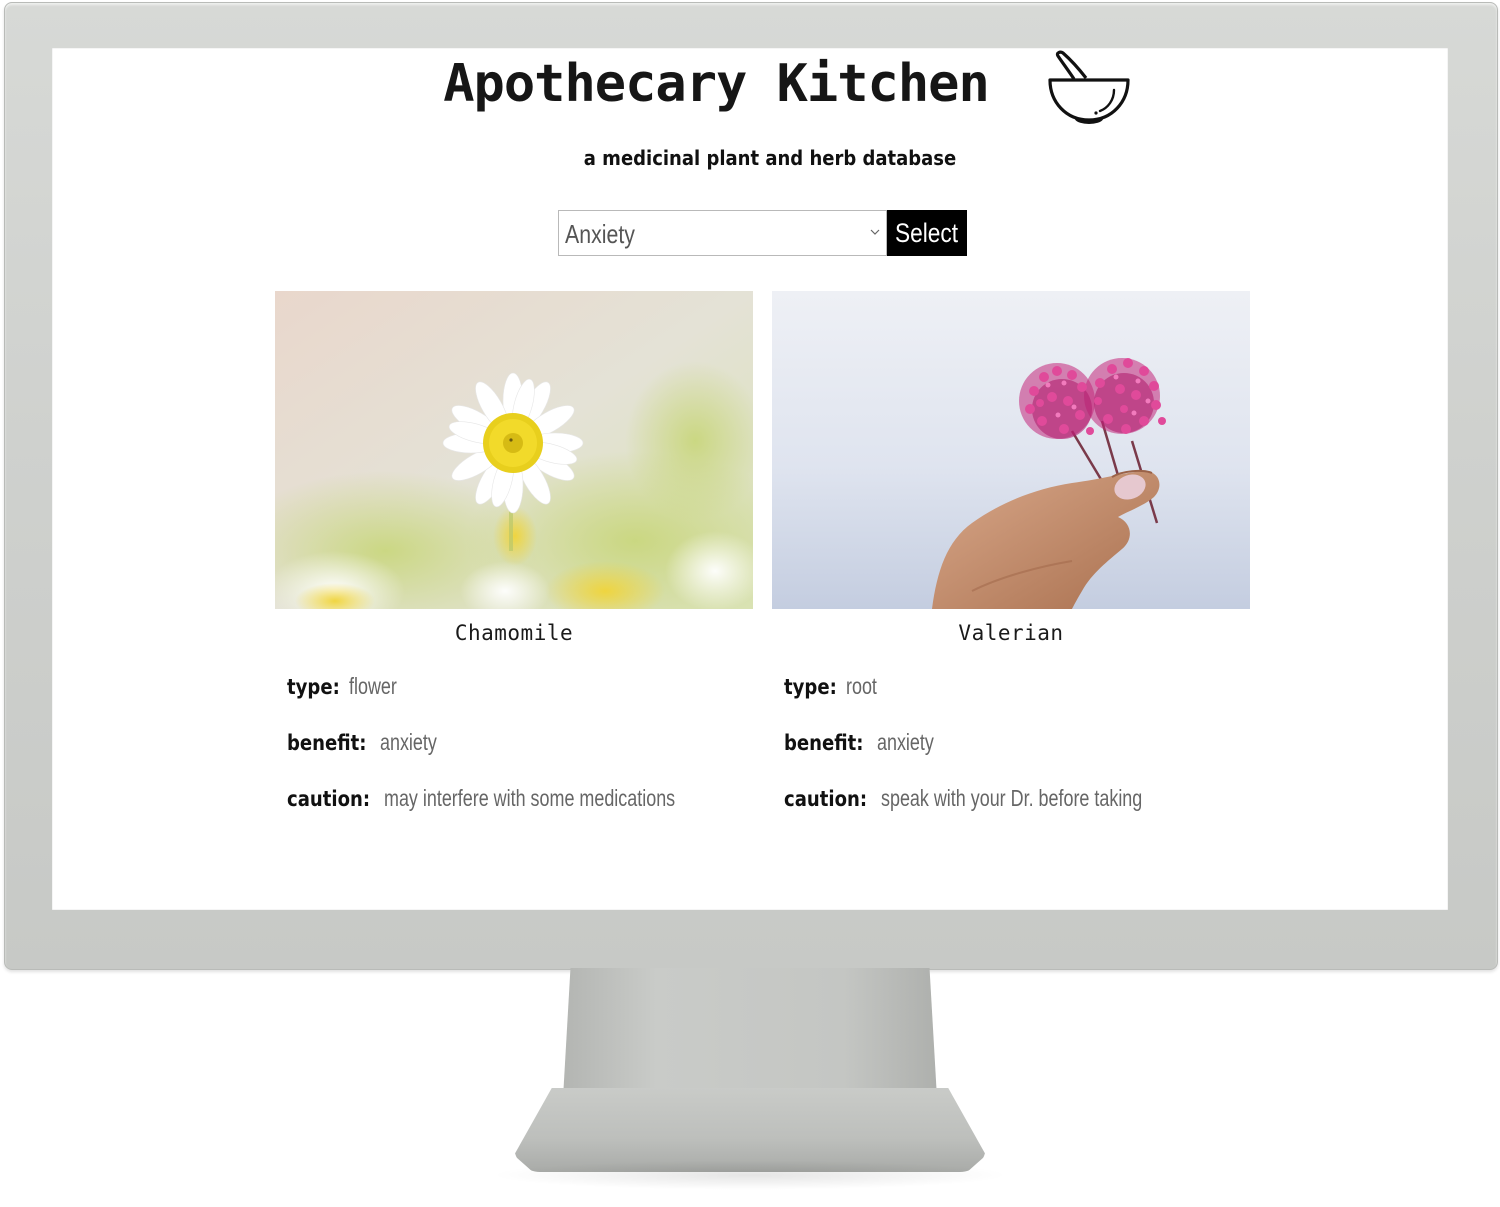 This screenshot has height=1207, width=1500. I want to click on monitor-shadow, so click(750, 1175).